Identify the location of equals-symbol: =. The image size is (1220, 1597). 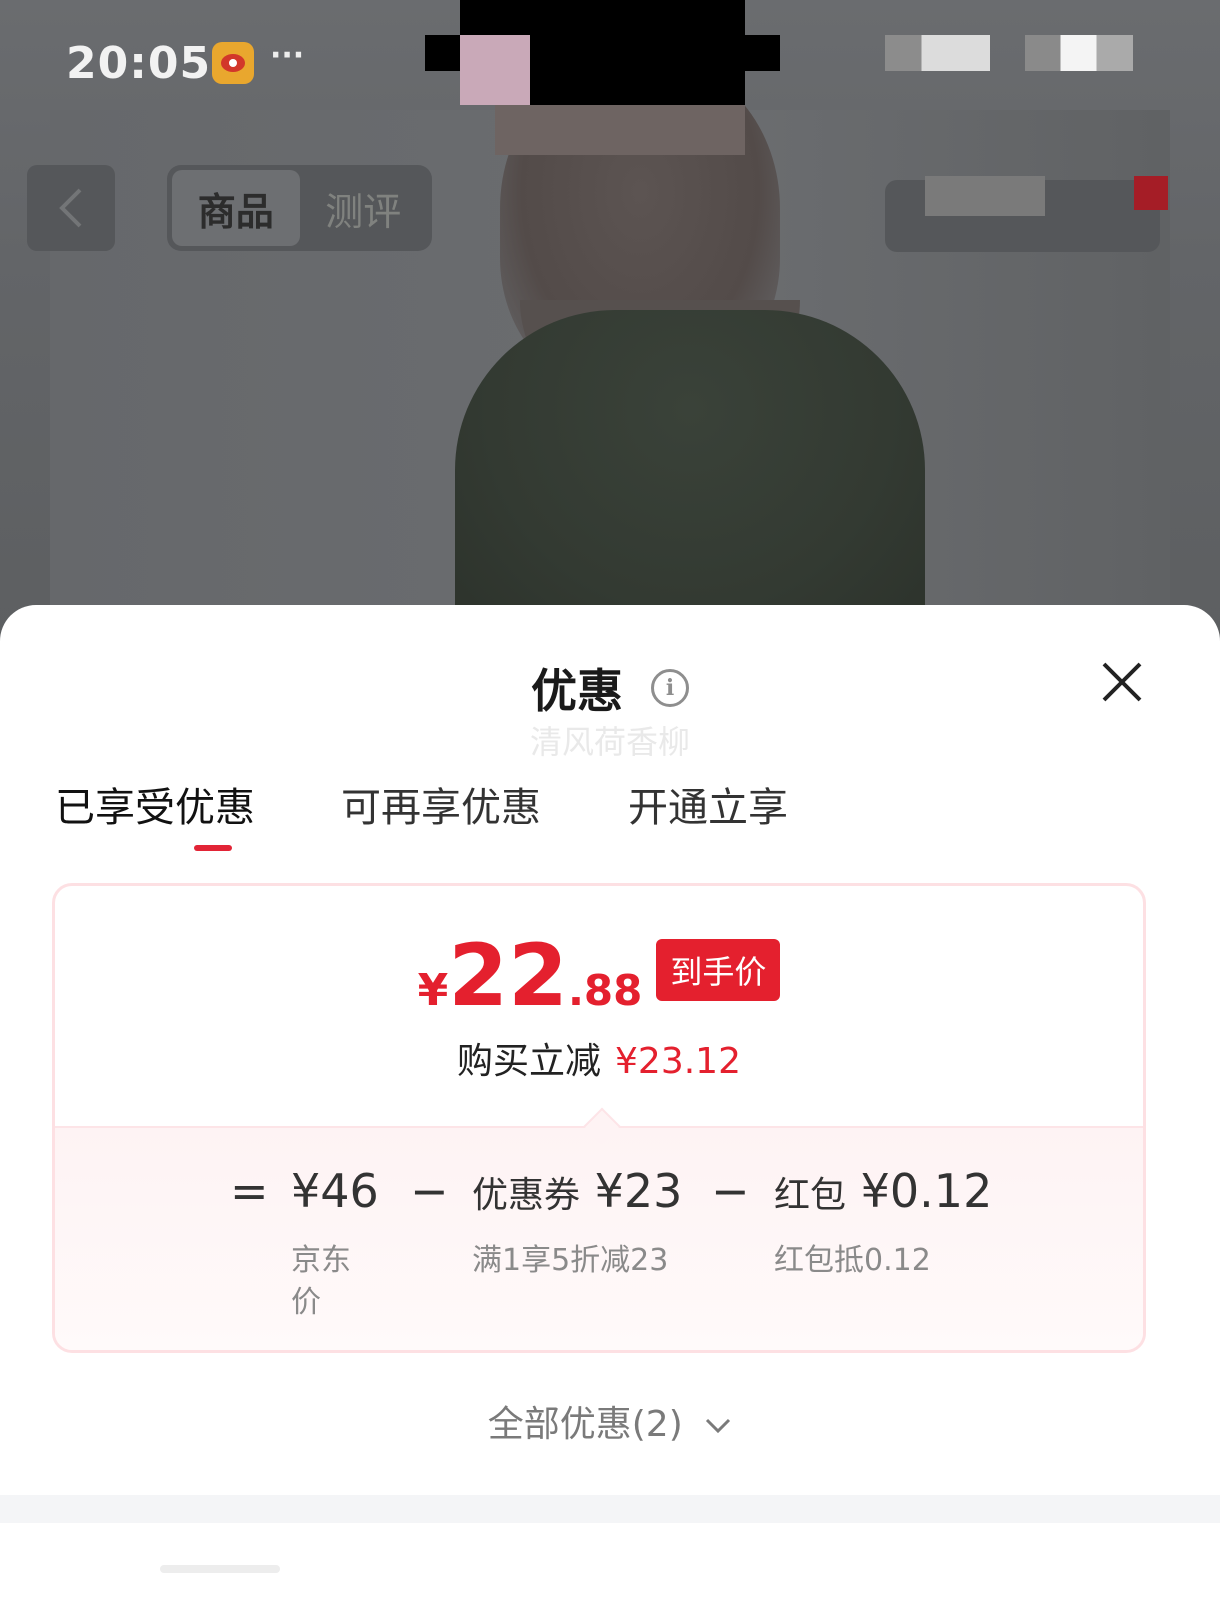
(249, 1191).